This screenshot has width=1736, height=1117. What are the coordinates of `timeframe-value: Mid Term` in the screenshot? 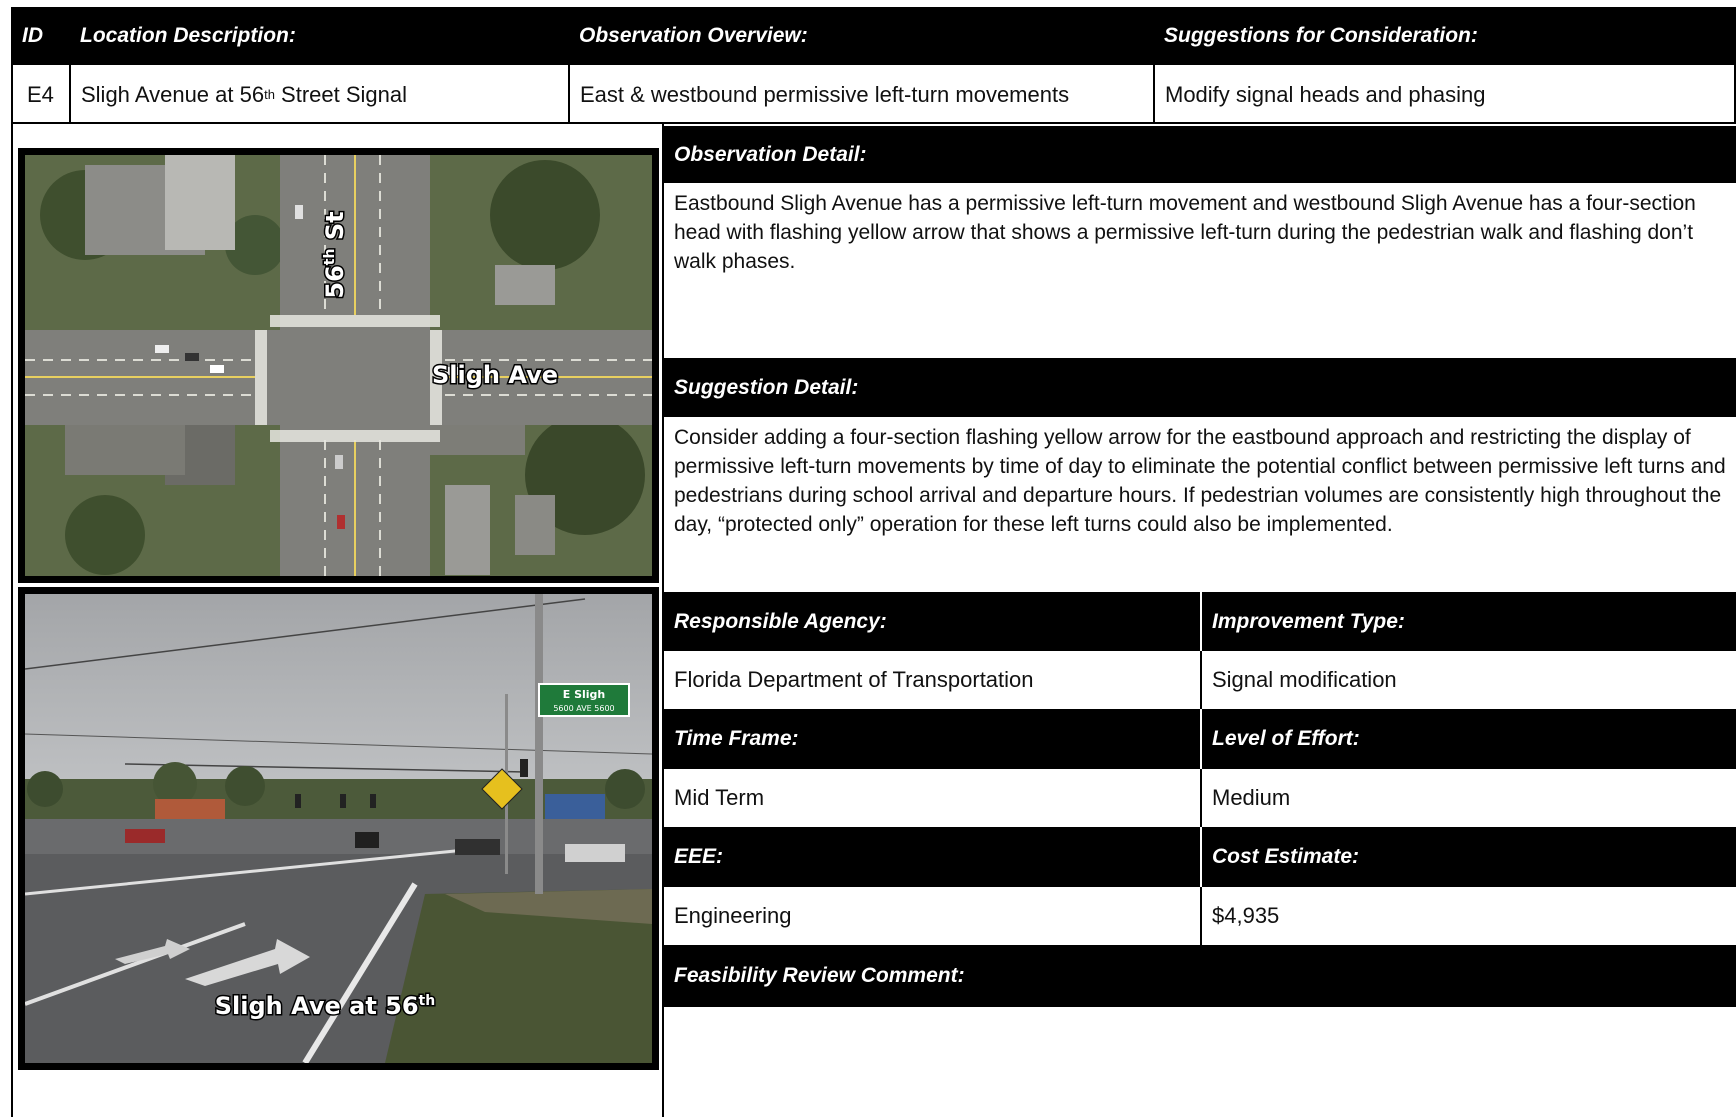 It's located at (932, 798).